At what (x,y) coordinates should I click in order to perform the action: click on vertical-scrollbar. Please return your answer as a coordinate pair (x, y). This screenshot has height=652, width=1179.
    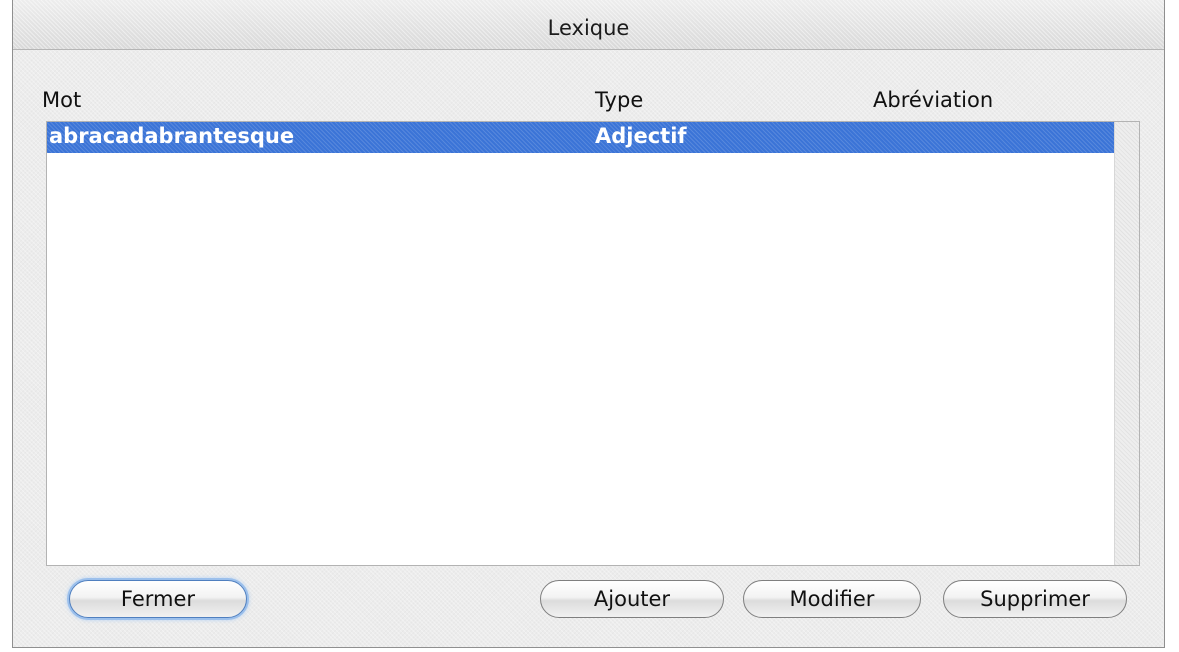
    Looking at the image, I should click on (1126, 343).